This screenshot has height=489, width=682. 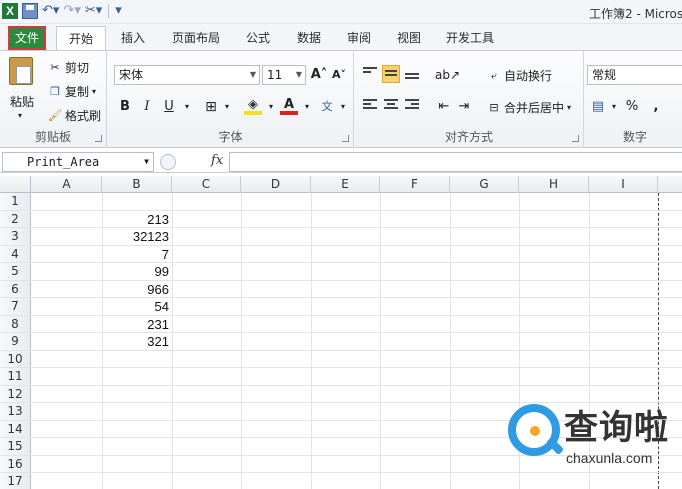 I want to click on column-header-f: F, so click(x=415, y=184).